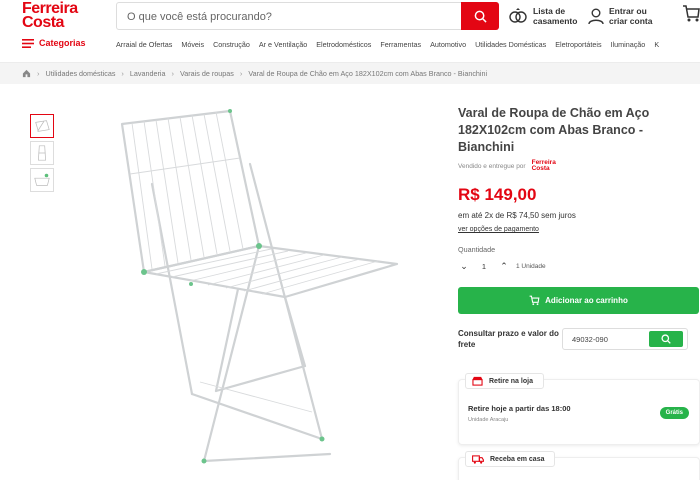 The width and height of the screenshot is (700, 480). Describe the element at coordinates (656, 44) in the screenshot. I see `nav-item: K` at that location.